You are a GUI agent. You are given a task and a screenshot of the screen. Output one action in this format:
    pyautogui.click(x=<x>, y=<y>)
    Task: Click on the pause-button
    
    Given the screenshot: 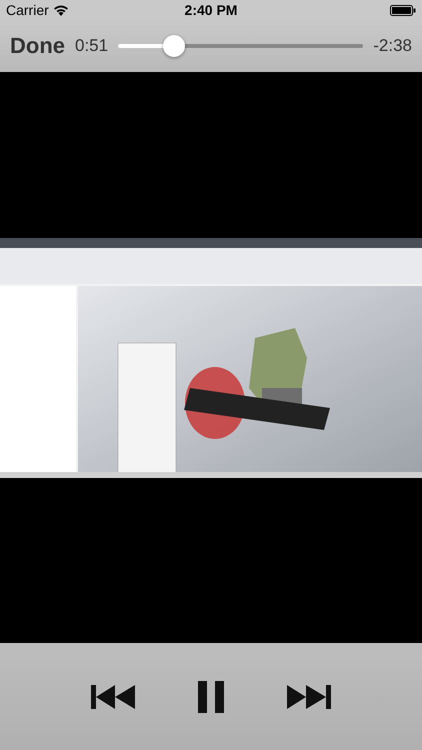 What is the action you would take?
    pyautogui.click(x=211, y=696)
    